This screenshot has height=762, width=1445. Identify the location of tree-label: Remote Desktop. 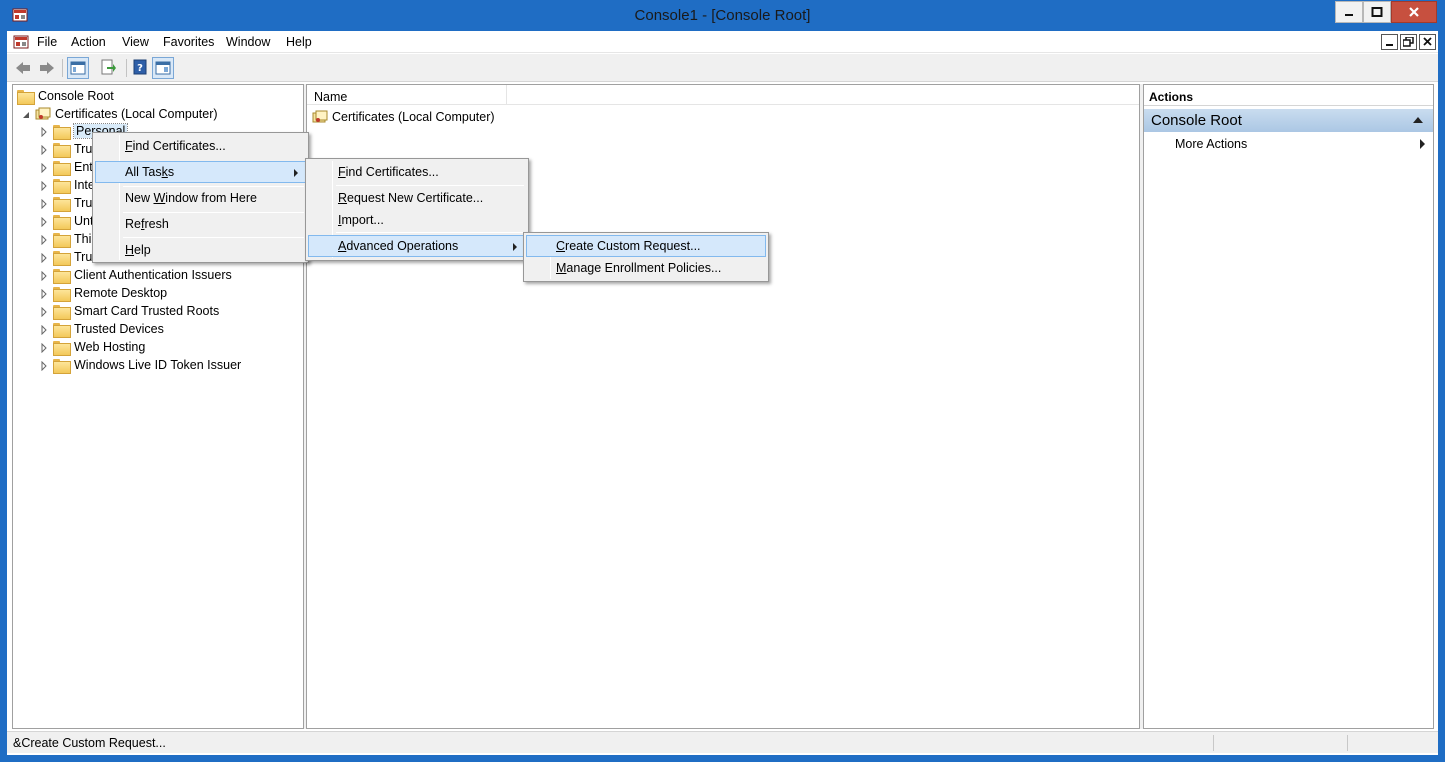
(121, 293).